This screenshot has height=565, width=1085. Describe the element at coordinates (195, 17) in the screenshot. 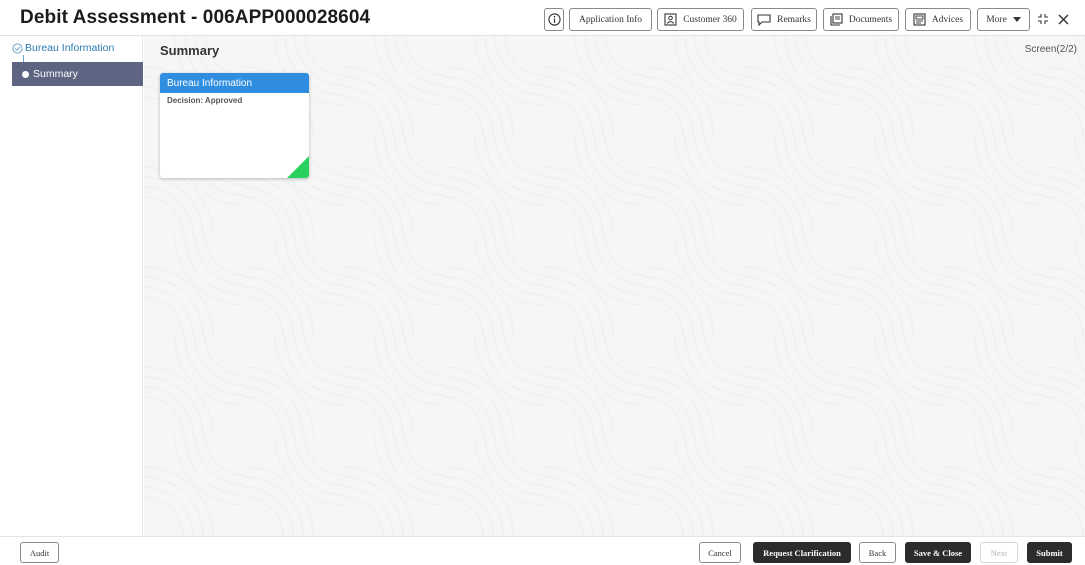

I see `page-title: Debit Assessment - 006APP000028604` at that location.